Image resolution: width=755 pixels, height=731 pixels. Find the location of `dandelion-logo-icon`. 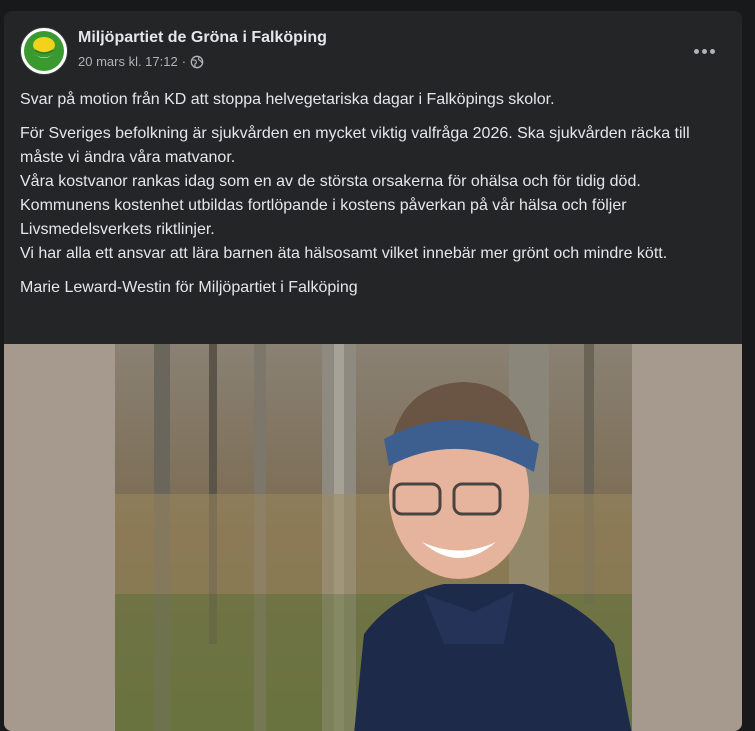

dandelion-logo-icon is located at coordinates (44, 51).